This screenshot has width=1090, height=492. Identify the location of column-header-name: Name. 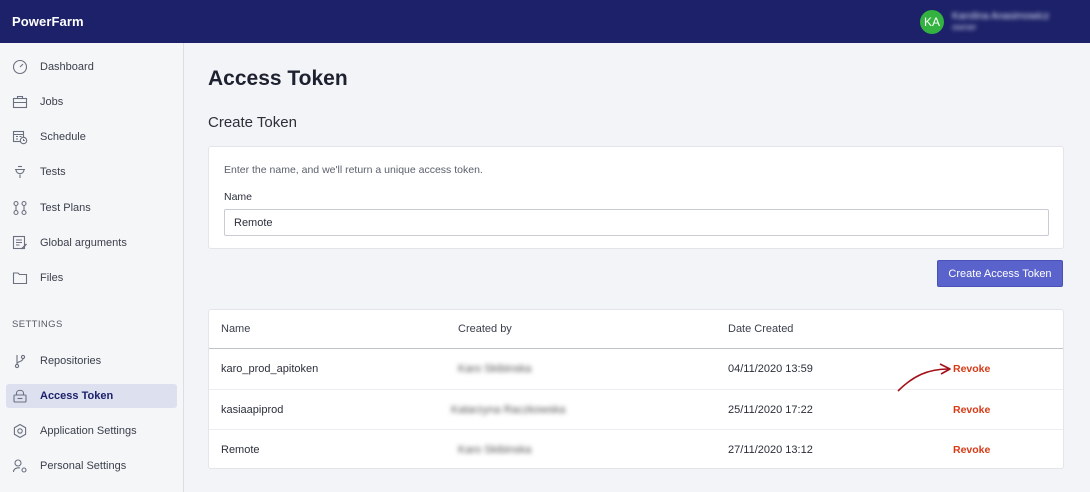
(236, 329).